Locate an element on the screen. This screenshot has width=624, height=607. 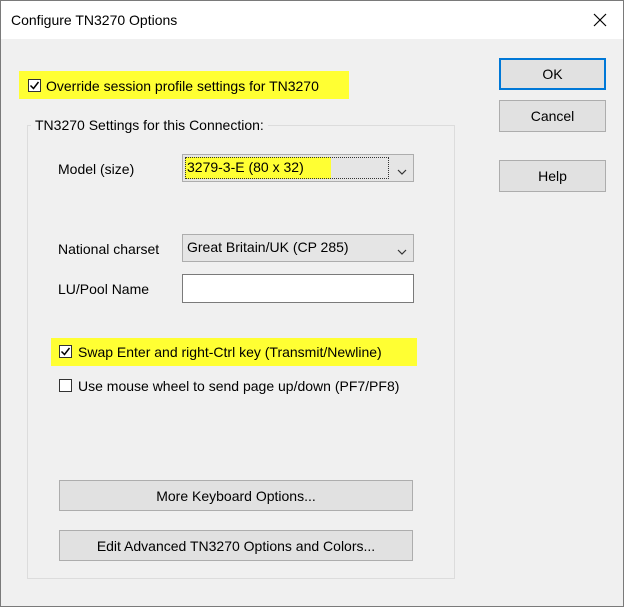
window-title: Configure TN3270 Options is located at coordinates (94, 20).